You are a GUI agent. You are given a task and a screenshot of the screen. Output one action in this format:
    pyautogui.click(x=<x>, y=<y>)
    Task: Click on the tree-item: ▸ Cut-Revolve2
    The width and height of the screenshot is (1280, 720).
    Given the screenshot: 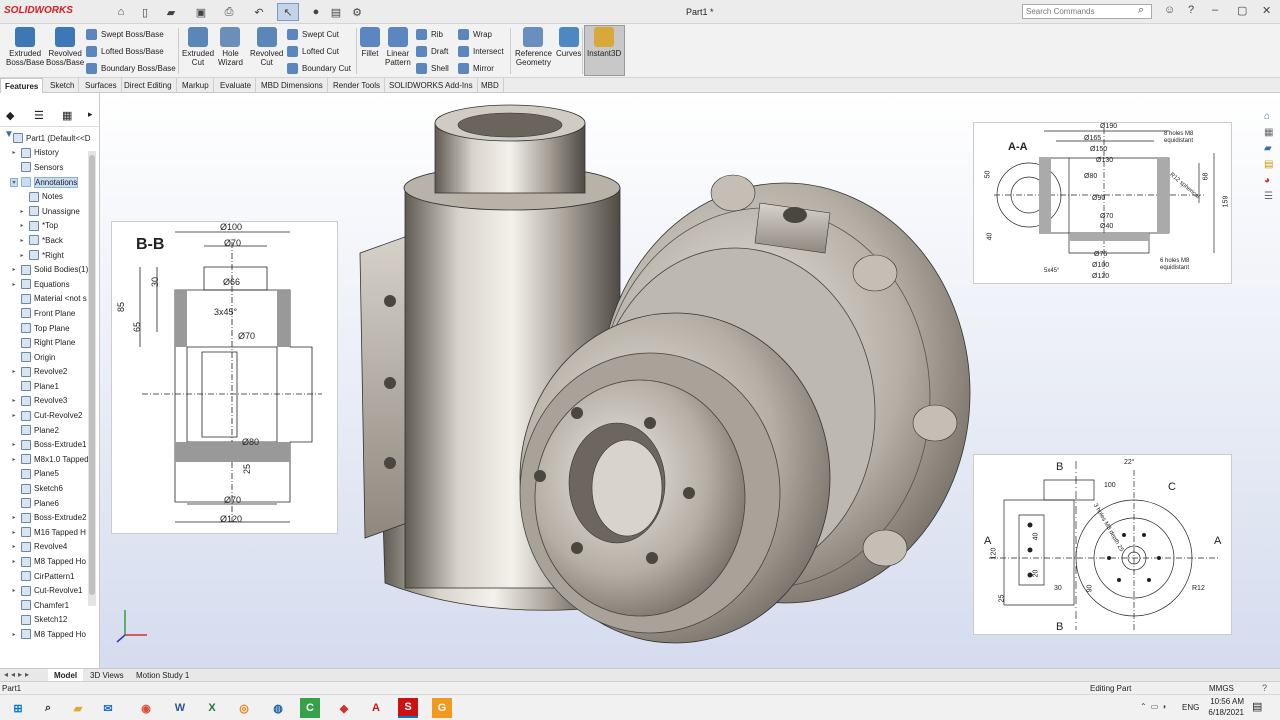 What is the action you would take?
    pyautogui.click(x=49, y=415)
    